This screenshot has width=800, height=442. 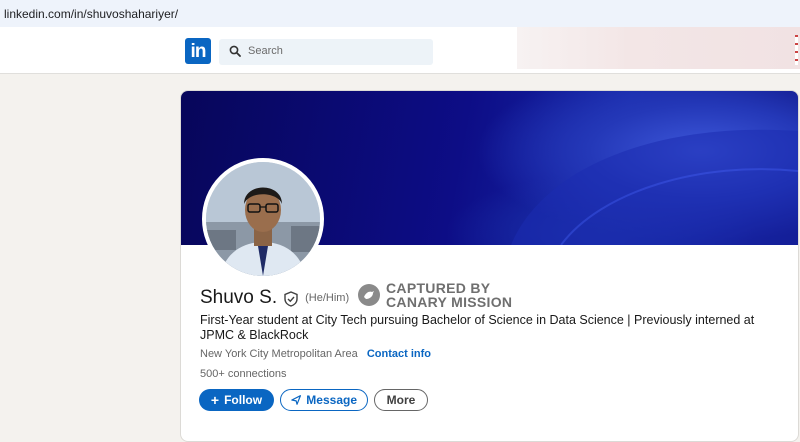 What do you see at coordinates (215, 400) in the screenshot?
I see `plus-icon: +` at bounding box center [215, 400].